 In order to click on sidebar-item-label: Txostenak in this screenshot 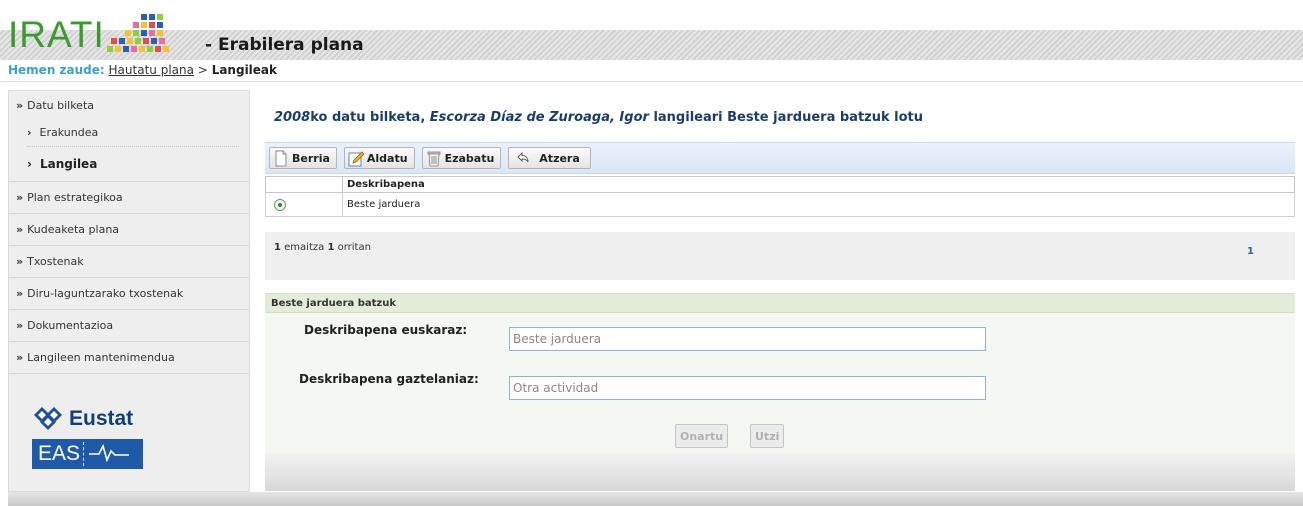, I will do `click(55, 261)`.